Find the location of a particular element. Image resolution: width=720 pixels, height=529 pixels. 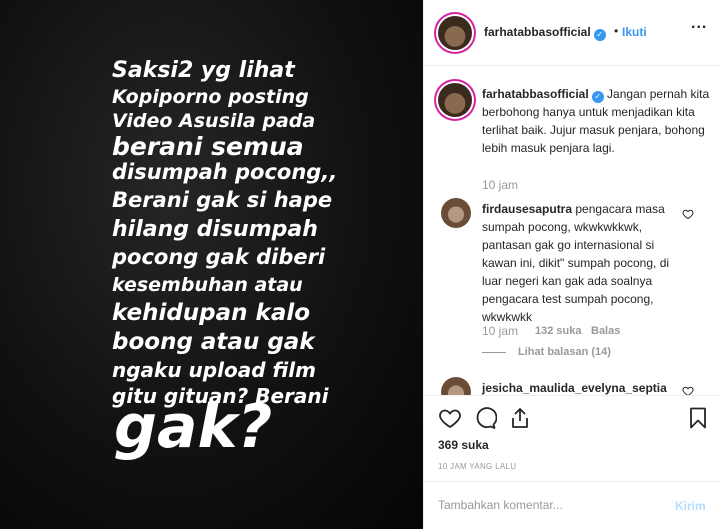

bookmark-icon is located at coordinates (698, 418).